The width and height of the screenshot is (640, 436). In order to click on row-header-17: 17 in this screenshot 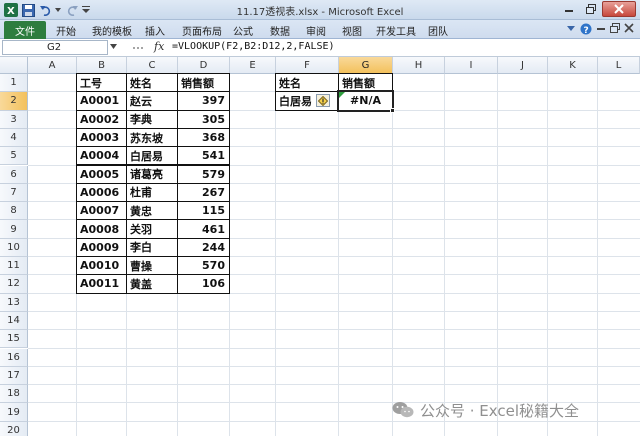, I will do `click(14, 376)`.